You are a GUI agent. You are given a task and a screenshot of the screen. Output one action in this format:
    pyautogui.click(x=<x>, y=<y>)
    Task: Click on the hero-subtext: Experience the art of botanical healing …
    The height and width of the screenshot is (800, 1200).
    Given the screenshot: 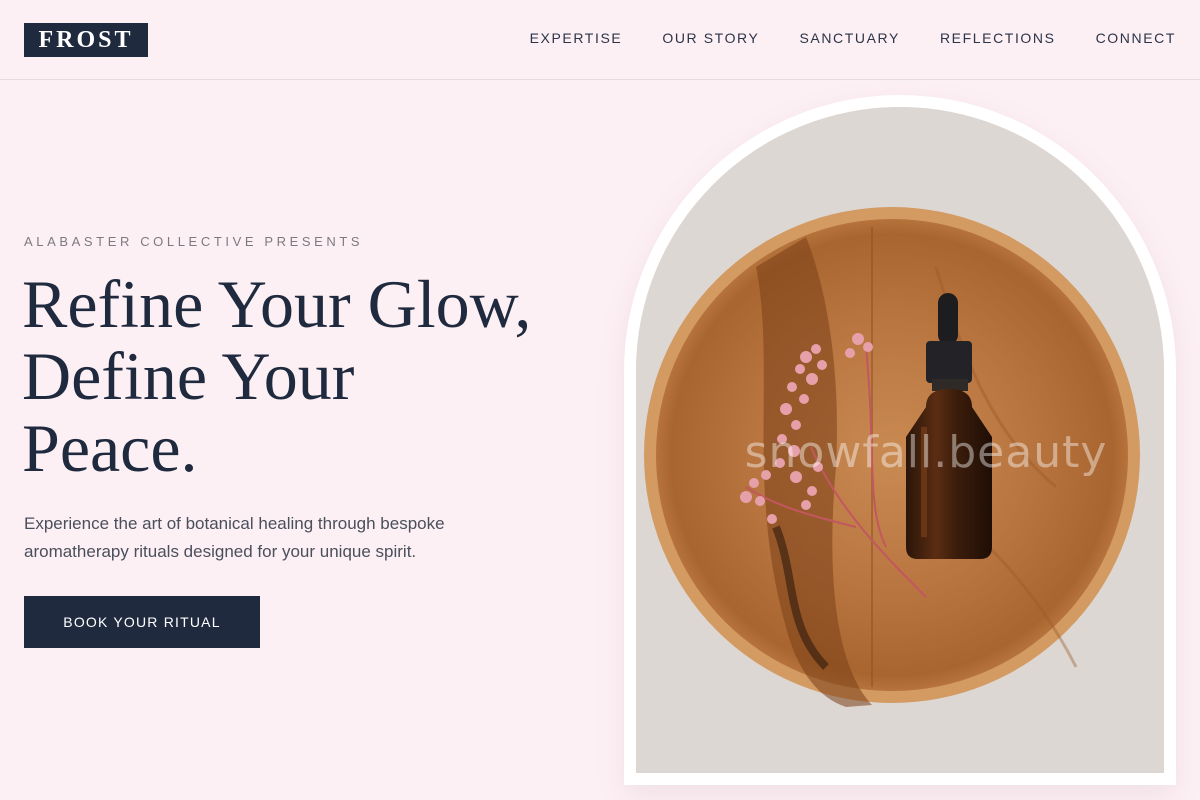 What is the action you would take?
    pyautogui.click(x=234, y=537)
    